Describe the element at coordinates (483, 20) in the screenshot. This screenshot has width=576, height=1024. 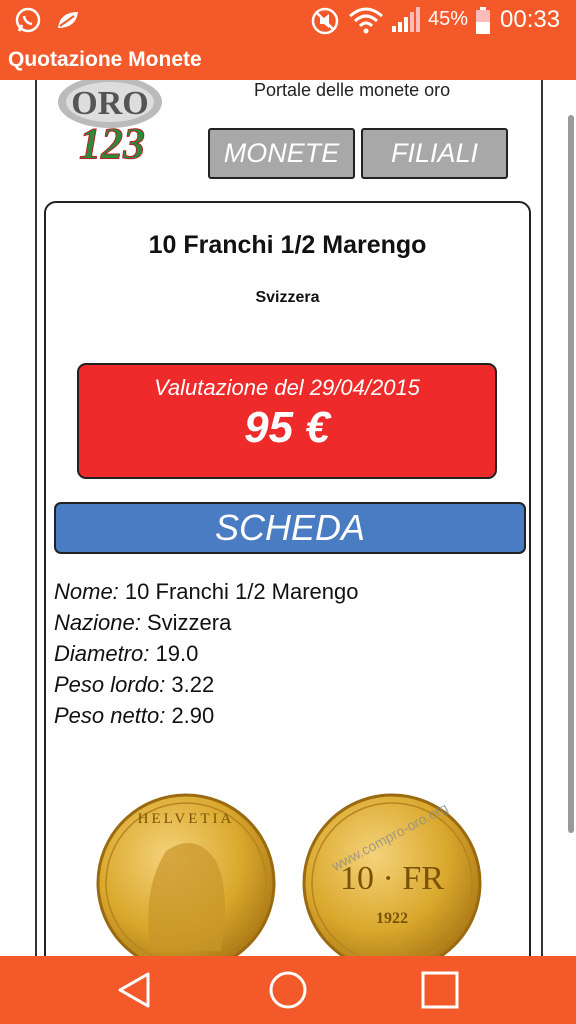
I see `battery-icon` at that location.